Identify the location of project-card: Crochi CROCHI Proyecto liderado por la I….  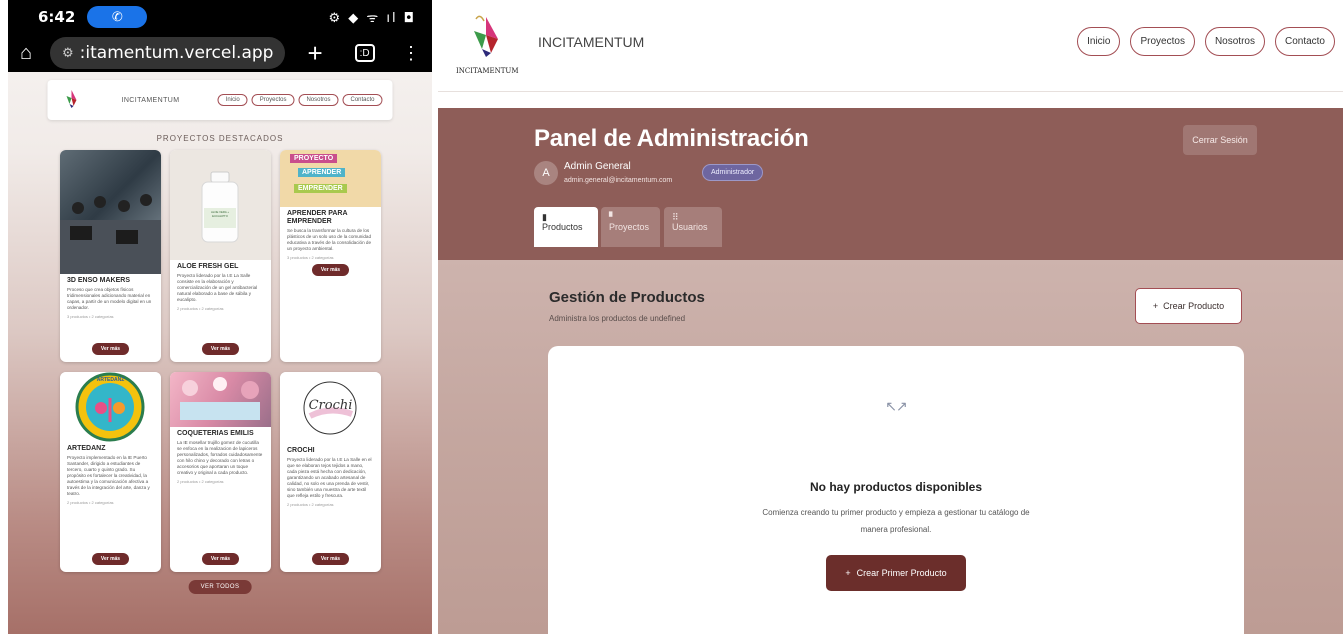
(330, 472).